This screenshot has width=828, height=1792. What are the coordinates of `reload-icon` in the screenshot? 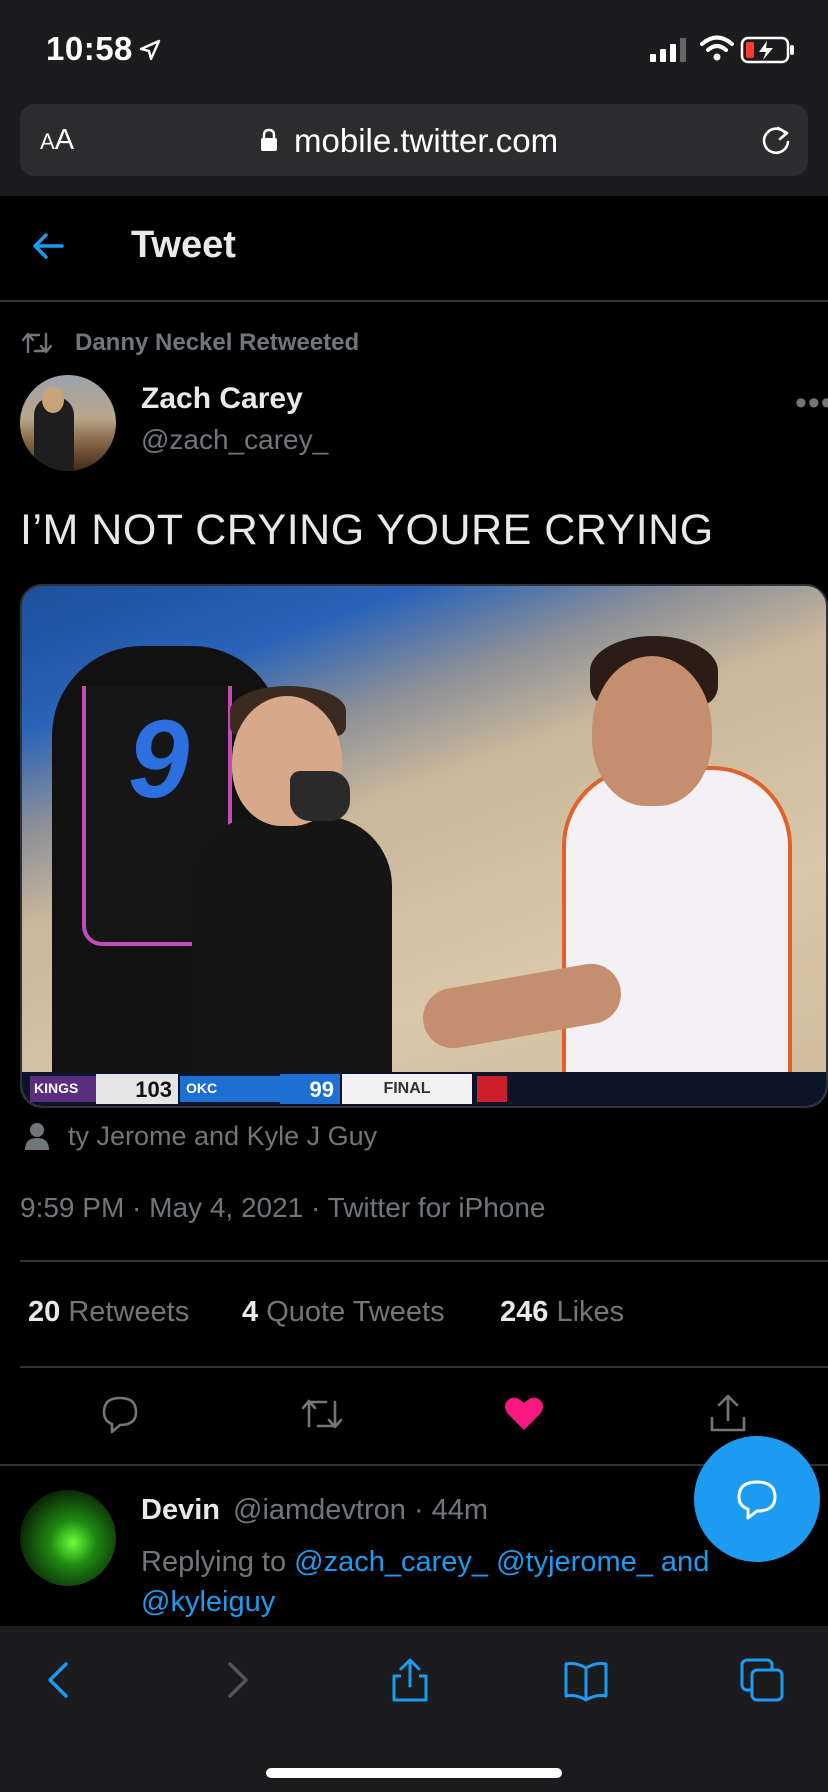 It's located at (776, 140).